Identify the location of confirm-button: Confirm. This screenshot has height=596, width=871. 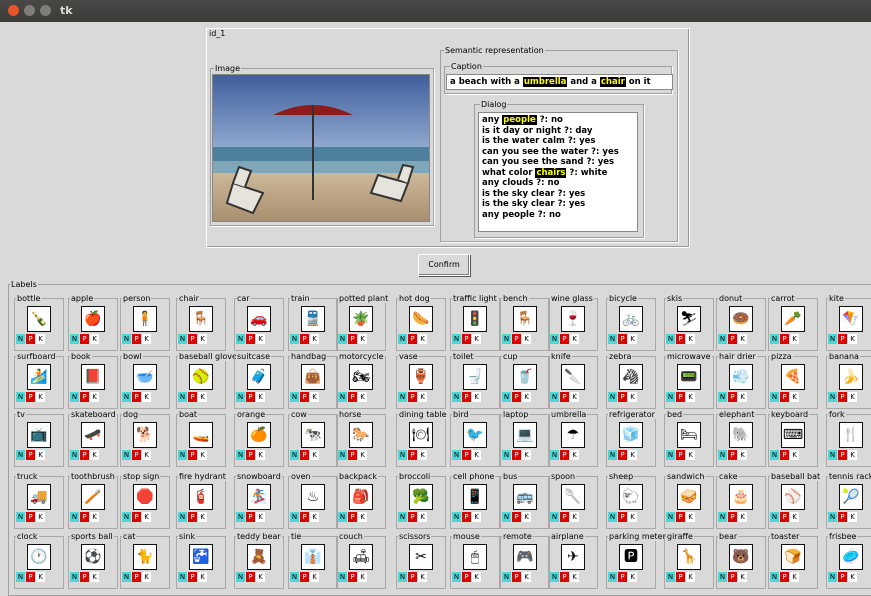
(444, 265).